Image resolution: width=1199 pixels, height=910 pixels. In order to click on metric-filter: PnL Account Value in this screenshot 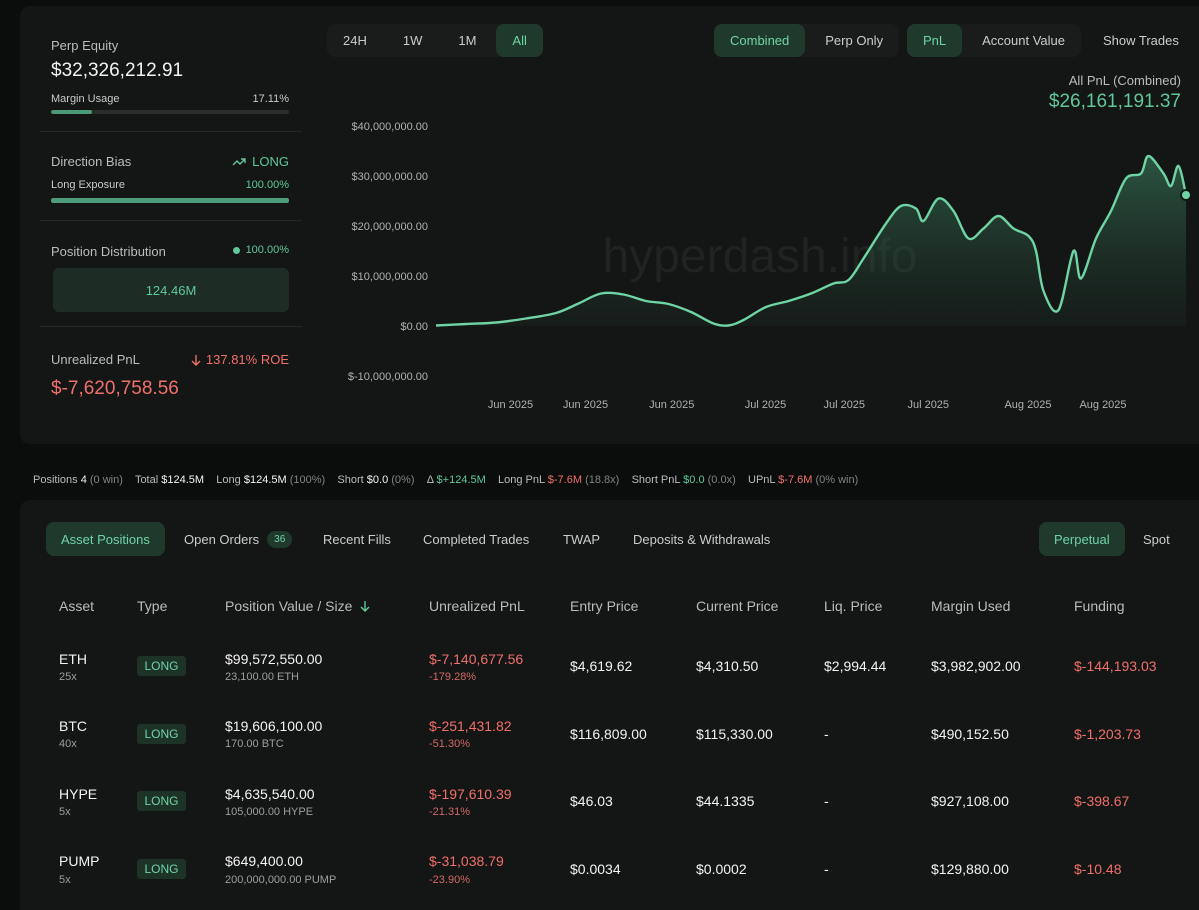, I will do `click(994, 40)`.